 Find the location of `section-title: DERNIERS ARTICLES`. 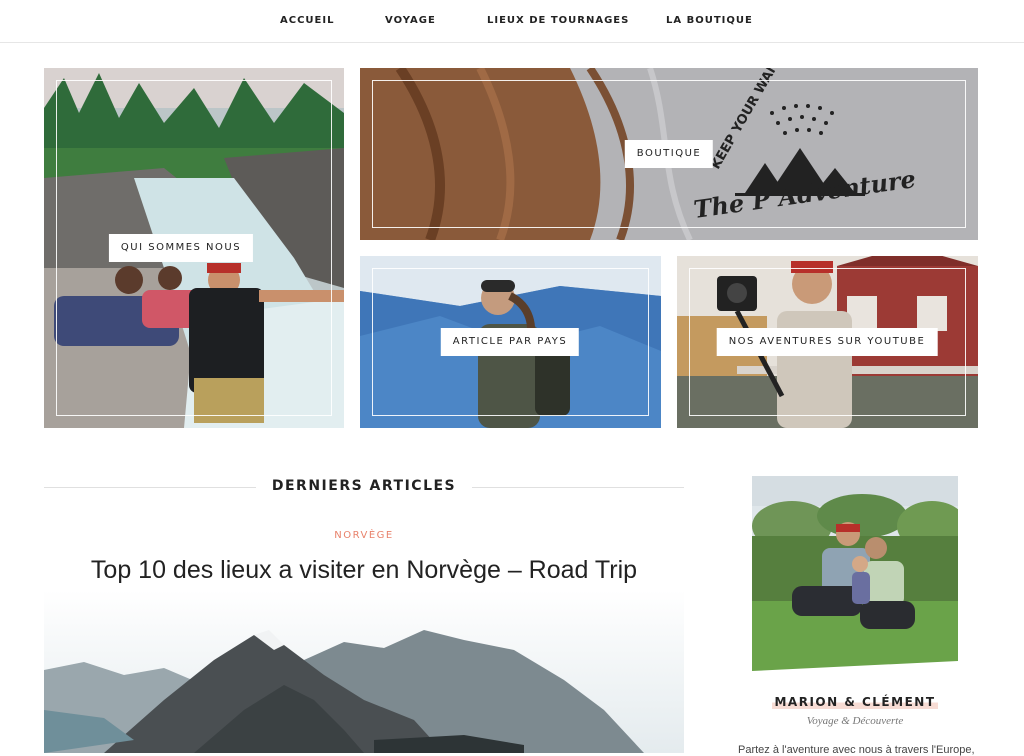

section-title: DERNIERS ARTICLES is located at coordinates (364, 486).